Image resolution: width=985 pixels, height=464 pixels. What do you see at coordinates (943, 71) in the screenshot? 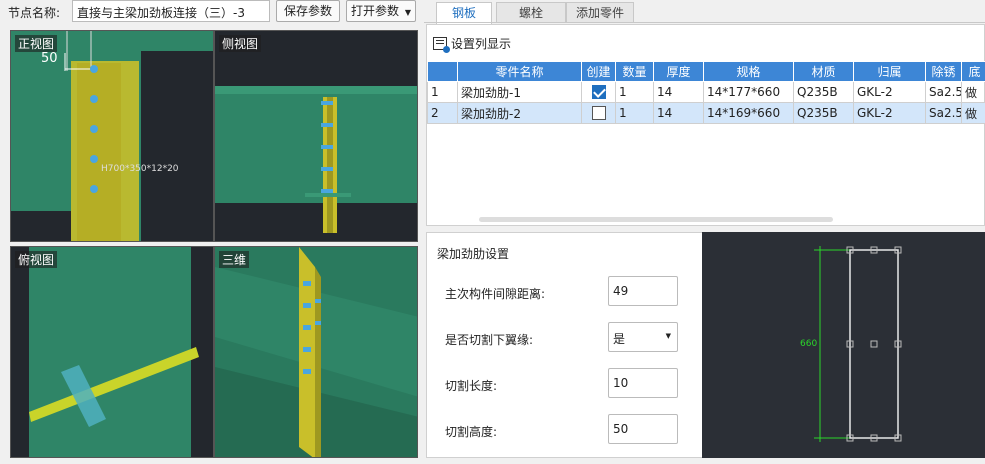
I see `col-header-rust: 除锈` at bounding box center [943, 71].